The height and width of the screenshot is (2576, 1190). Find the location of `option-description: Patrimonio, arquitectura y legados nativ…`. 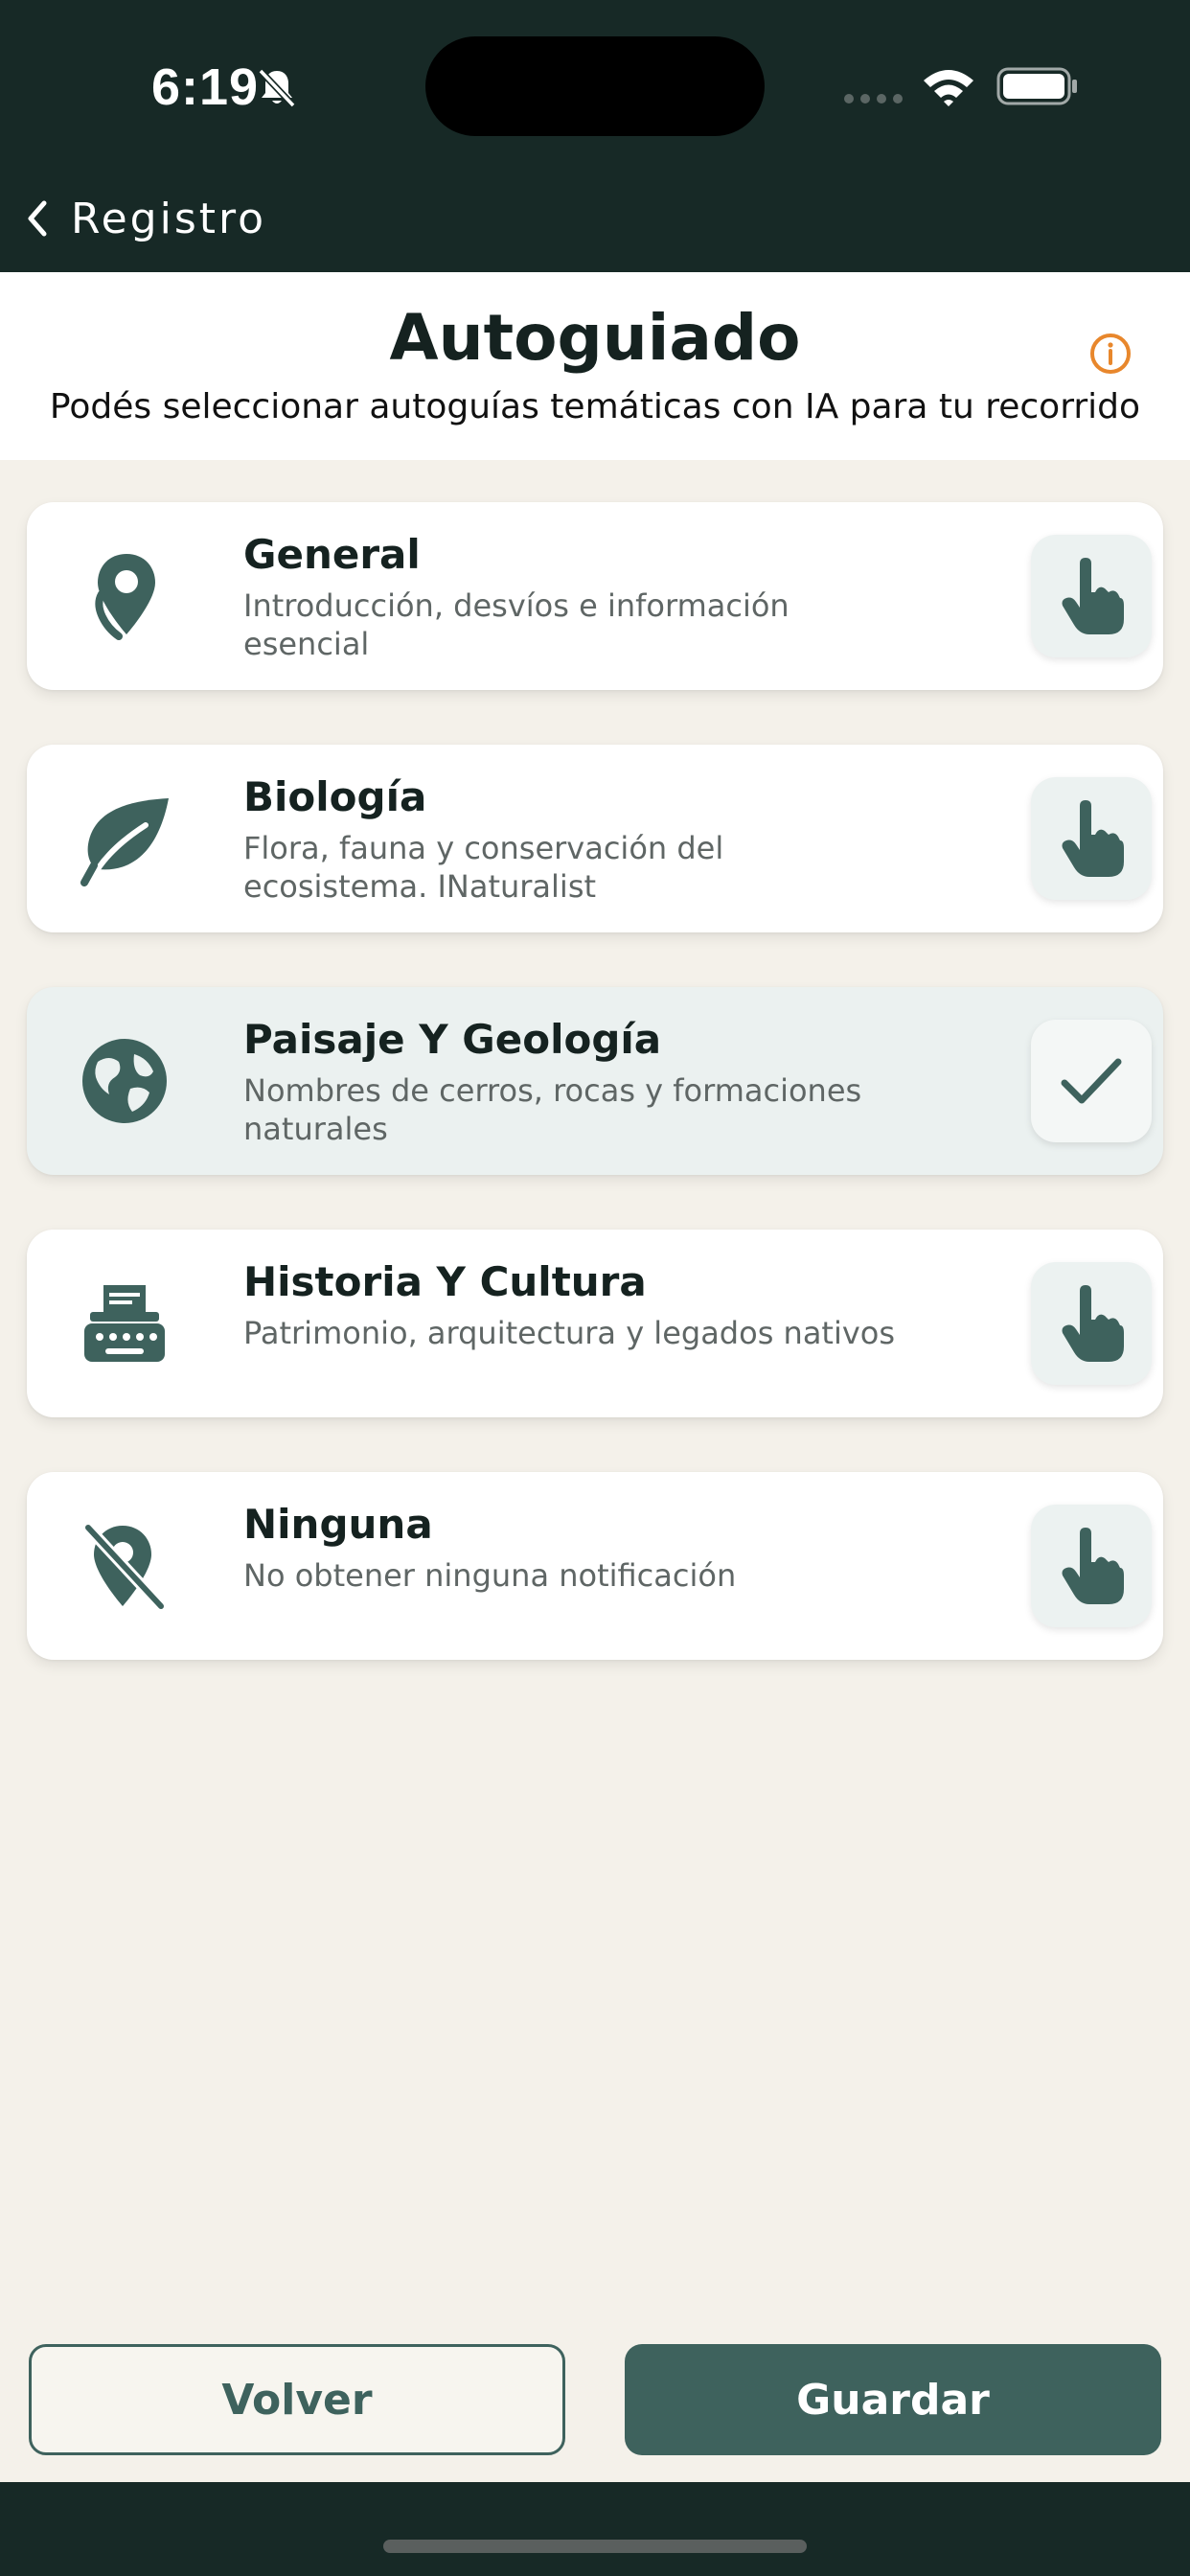

option-description: Patrimonio, arquitectura y legados nativ… is located at coordinates (570, 1333).